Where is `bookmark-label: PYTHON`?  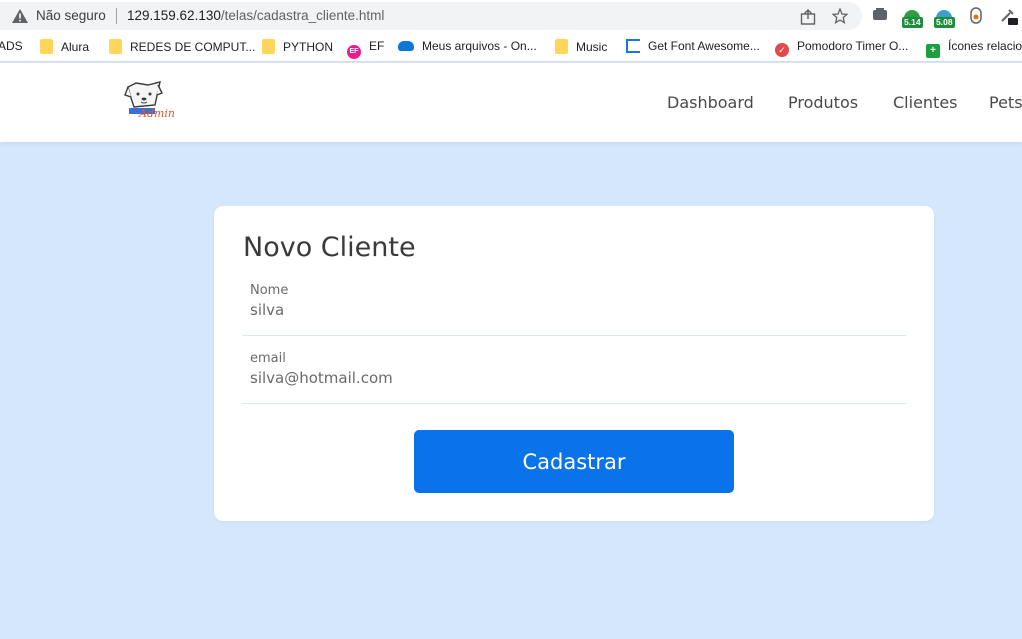
bookmark-label: PYTHON is located at coordinates (308, 47).